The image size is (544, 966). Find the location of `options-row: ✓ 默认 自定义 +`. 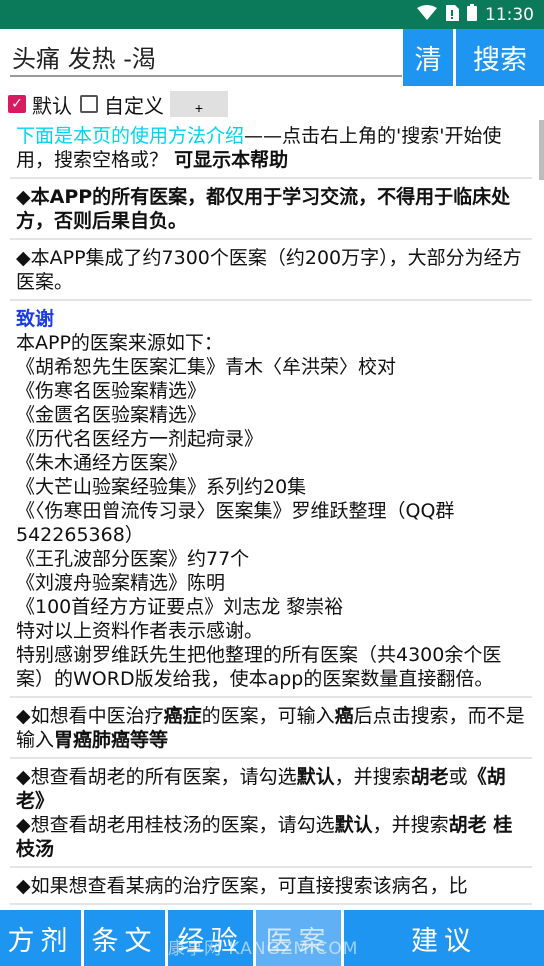

options-row: ✓ 默认 自定义 + is located at coordinates (272, 104).